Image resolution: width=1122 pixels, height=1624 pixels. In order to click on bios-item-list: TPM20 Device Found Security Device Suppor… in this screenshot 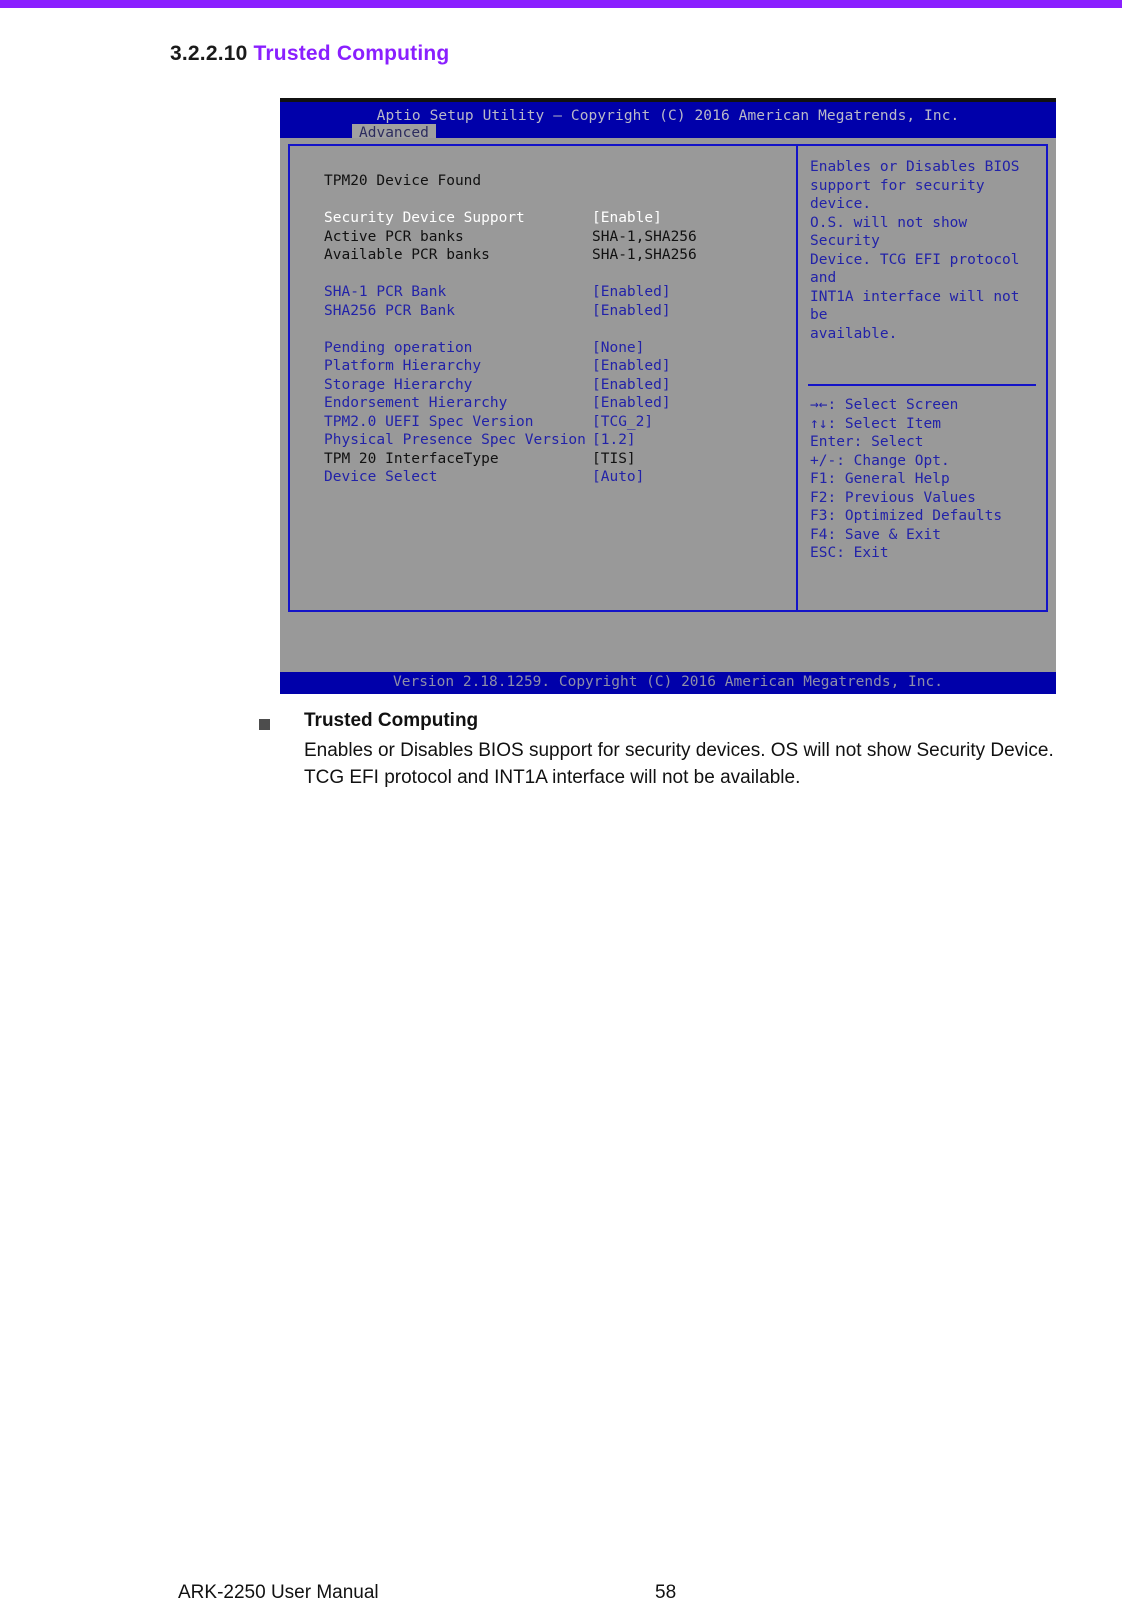, I will do `click(549, 329)`.